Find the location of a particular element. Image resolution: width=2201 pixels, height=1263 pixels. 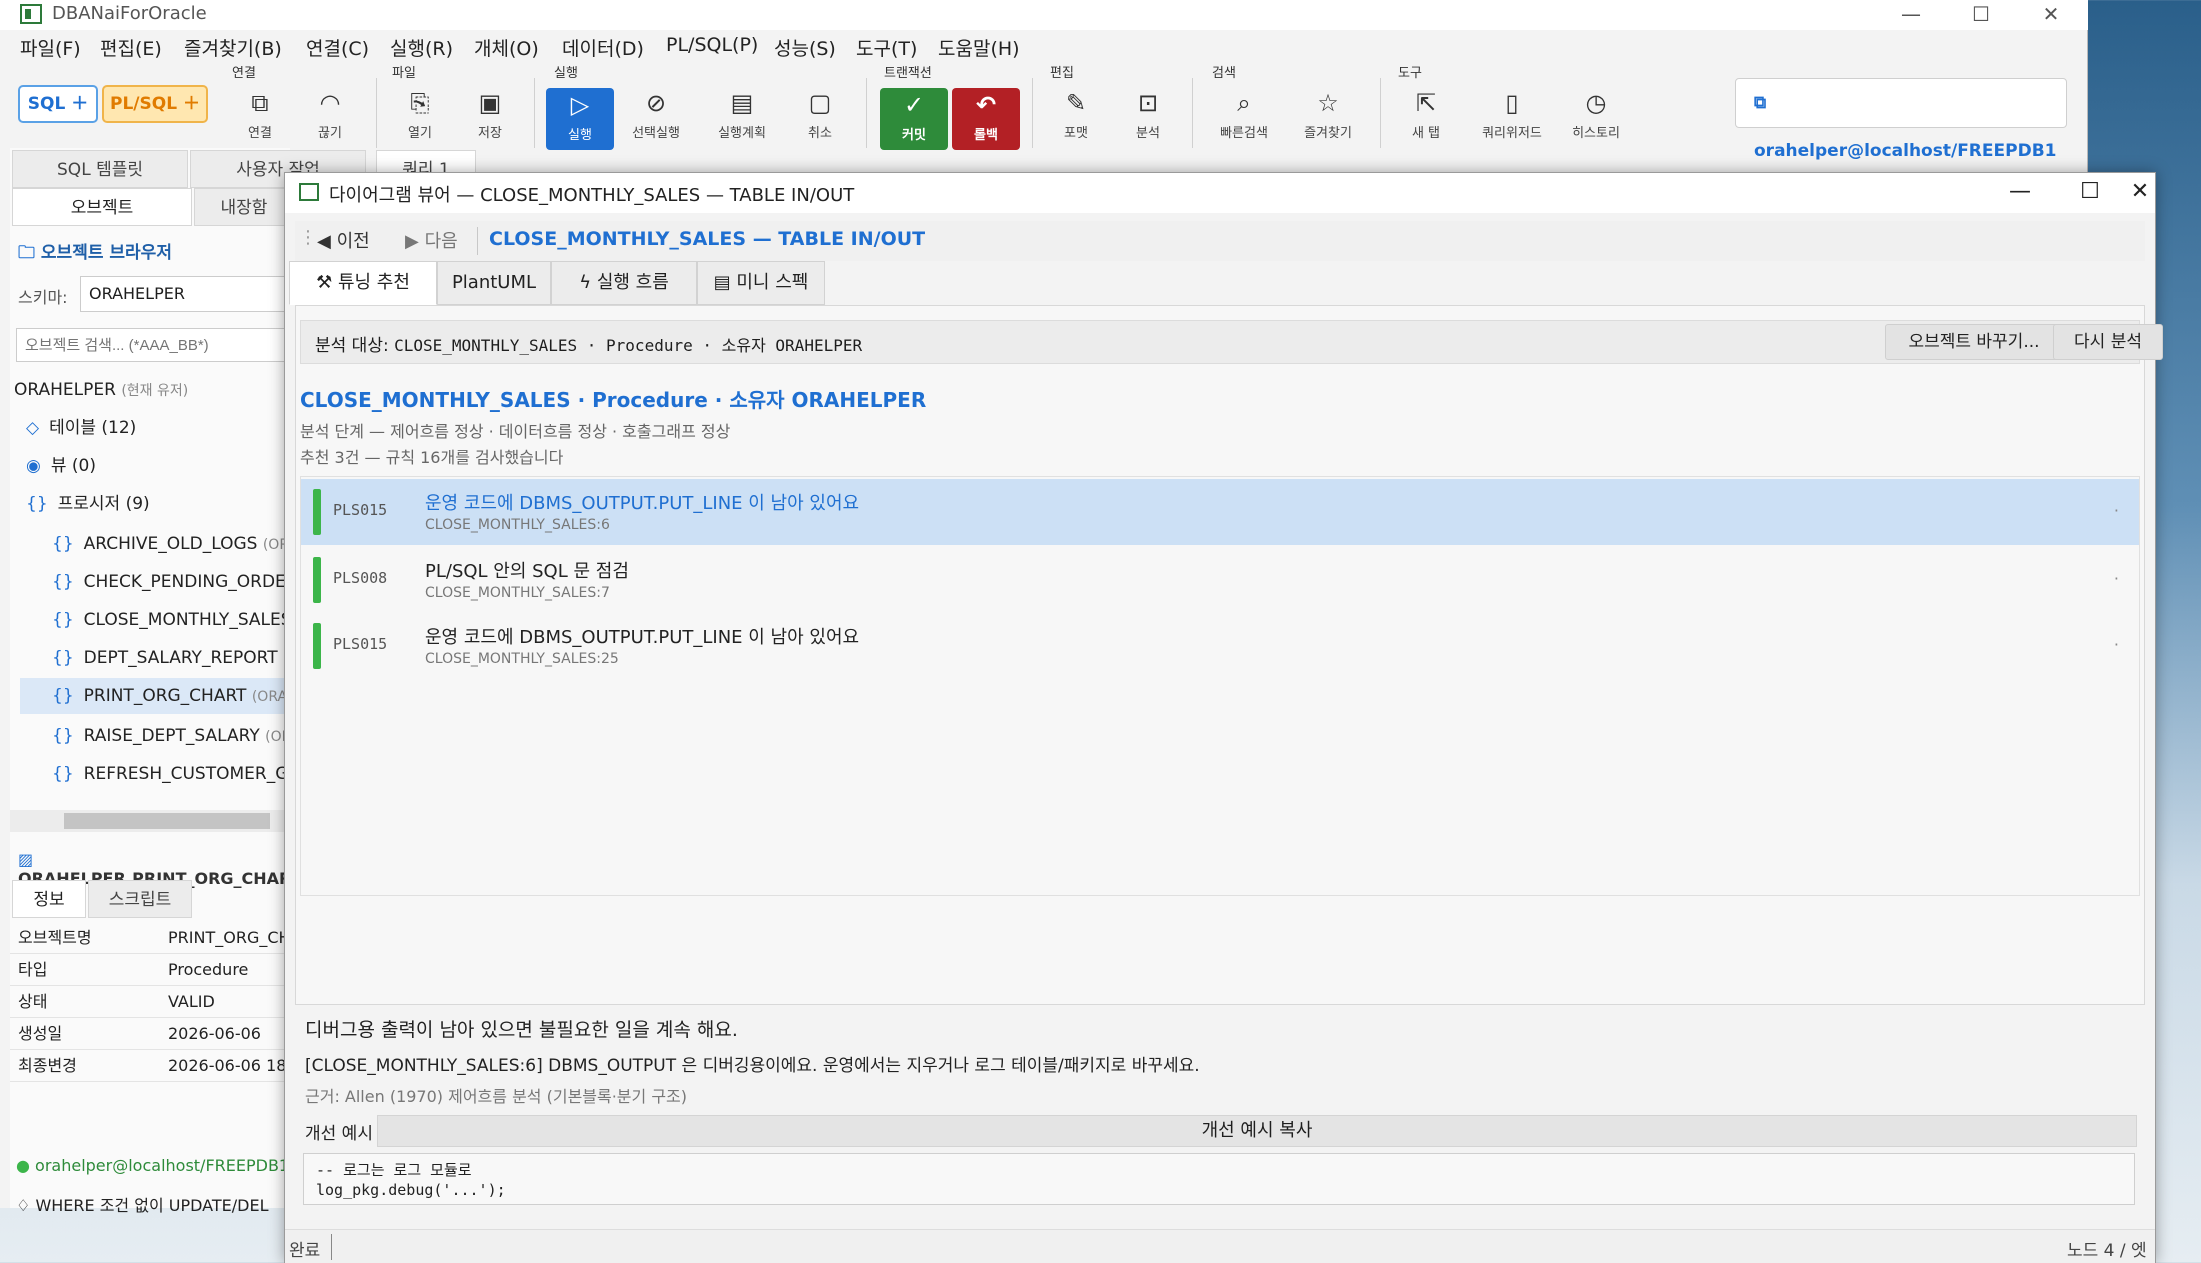

tab-builtin: 내장함 is located at coordinates (244, 207).